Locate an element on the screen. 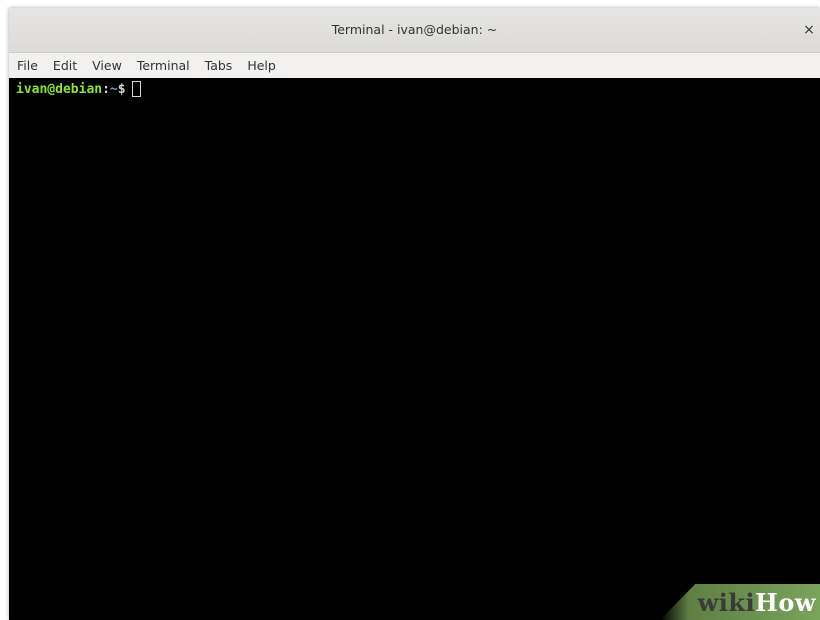 The image size is (820, 620). prompt-symbol: $ is located at coordinates (121, 89).